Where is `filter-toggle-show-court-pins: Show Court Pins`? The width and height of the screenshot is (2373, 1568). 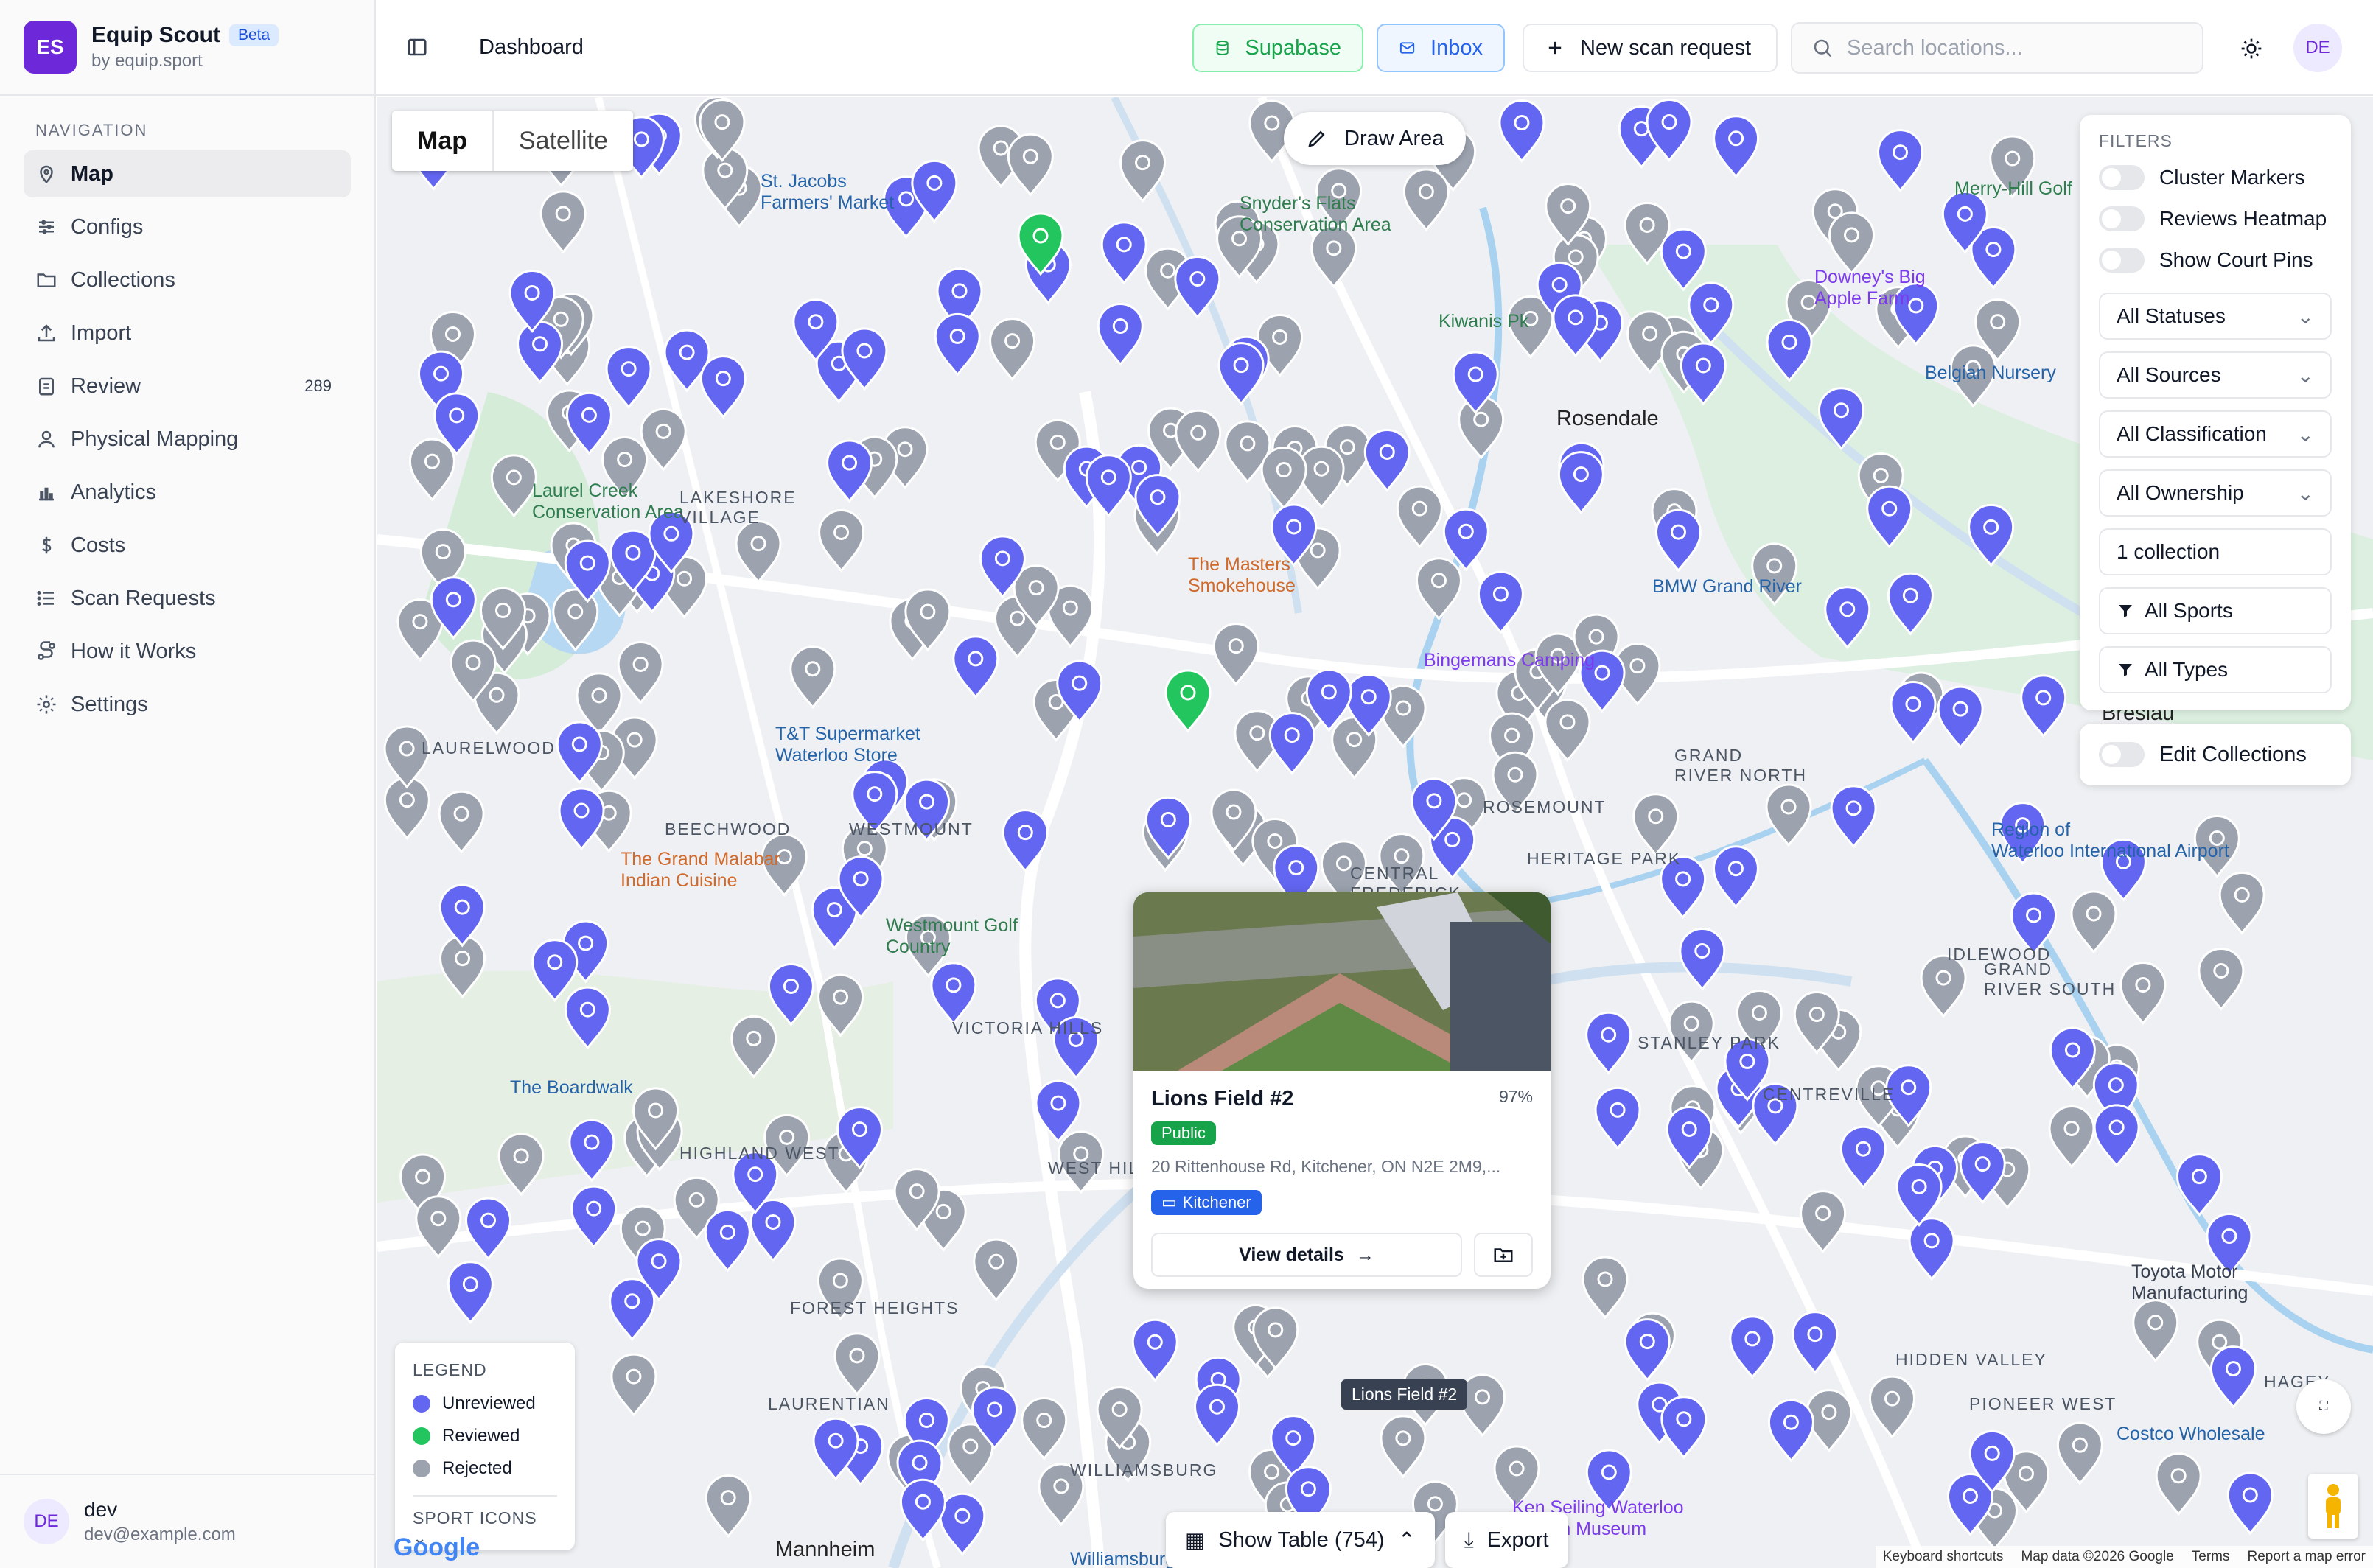 filter-toggle-show-court-pins: Show Court Pins is located at coordinates (2215, 260).